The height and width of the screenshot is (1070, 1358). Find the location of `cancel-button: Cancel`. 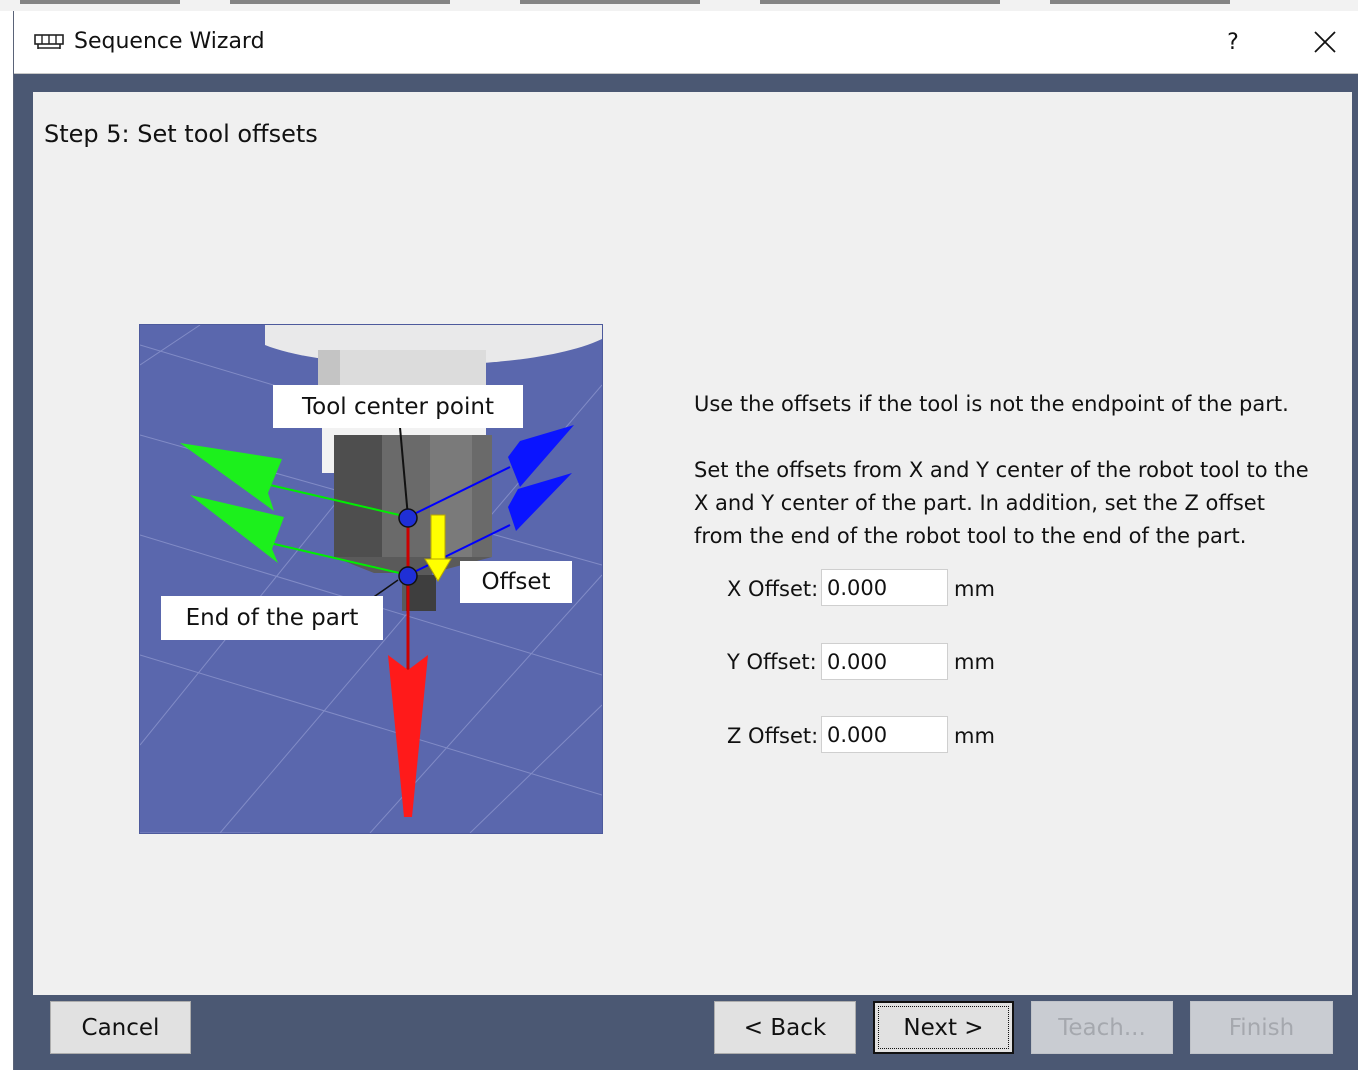

cancel-button: Cancel is located at coordinates (120, 1027).